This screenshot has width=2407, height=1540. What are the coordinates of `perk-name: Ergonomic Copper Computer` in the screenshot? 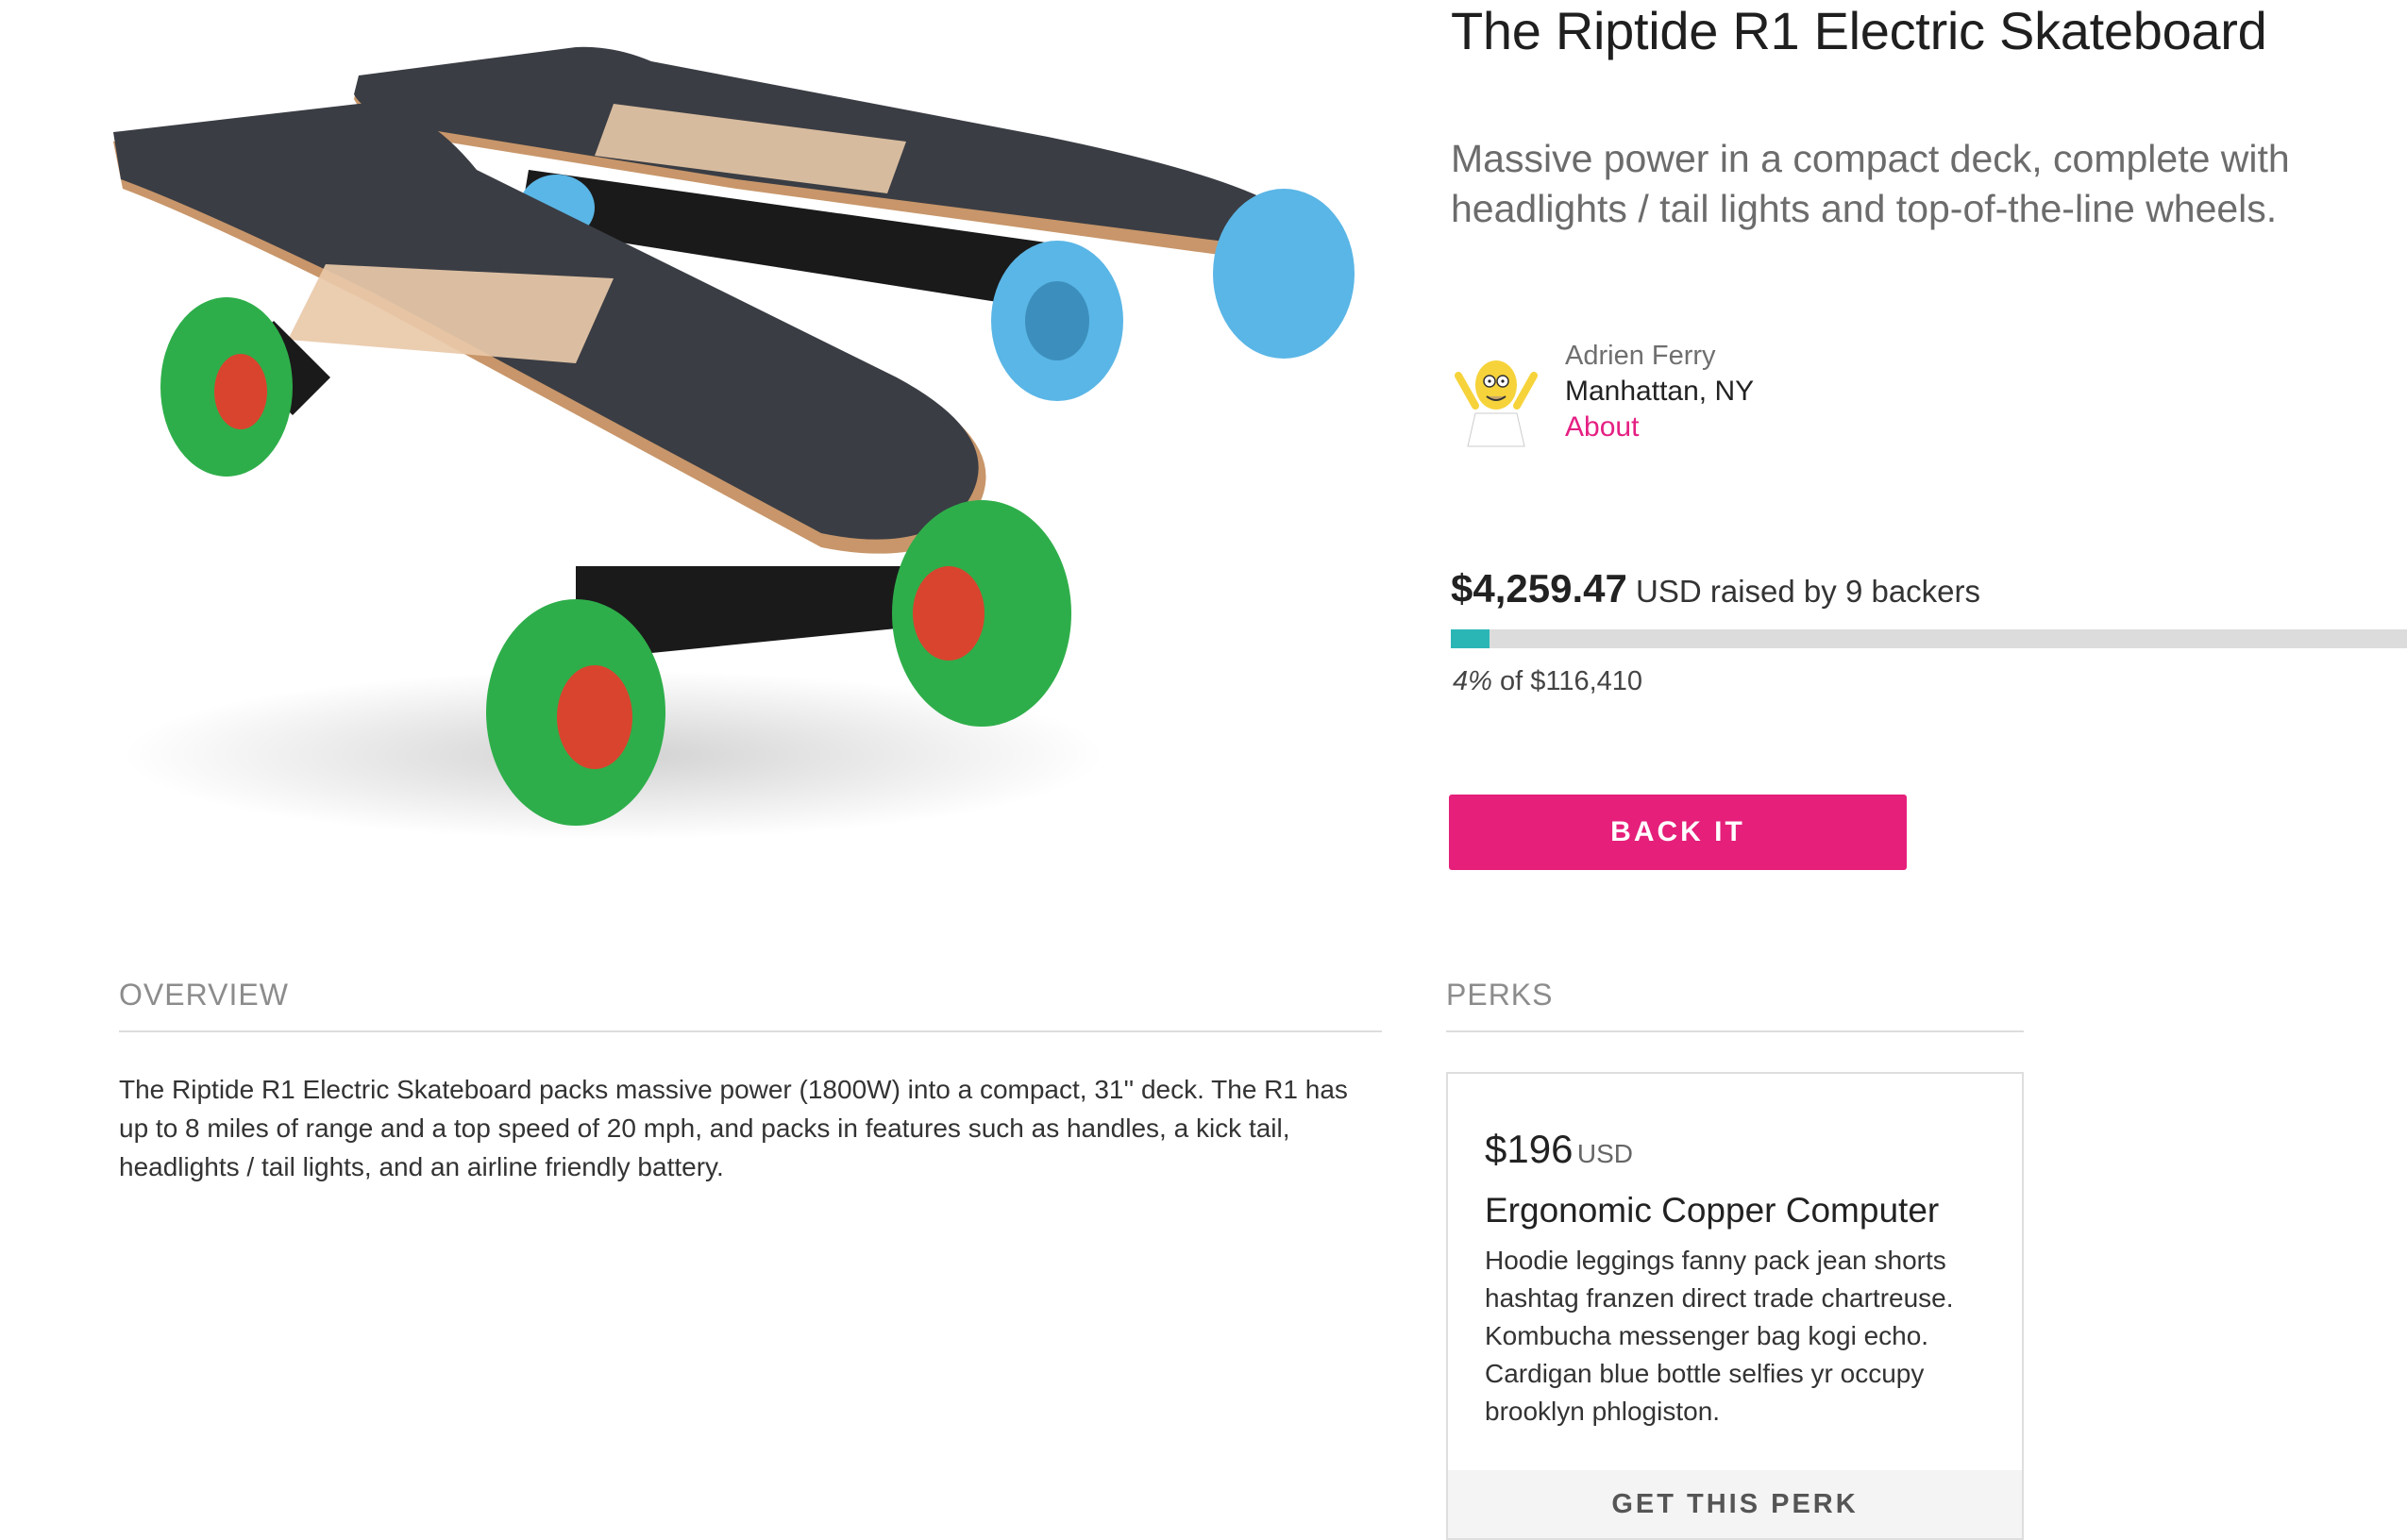 It's located at (1713, 1210).